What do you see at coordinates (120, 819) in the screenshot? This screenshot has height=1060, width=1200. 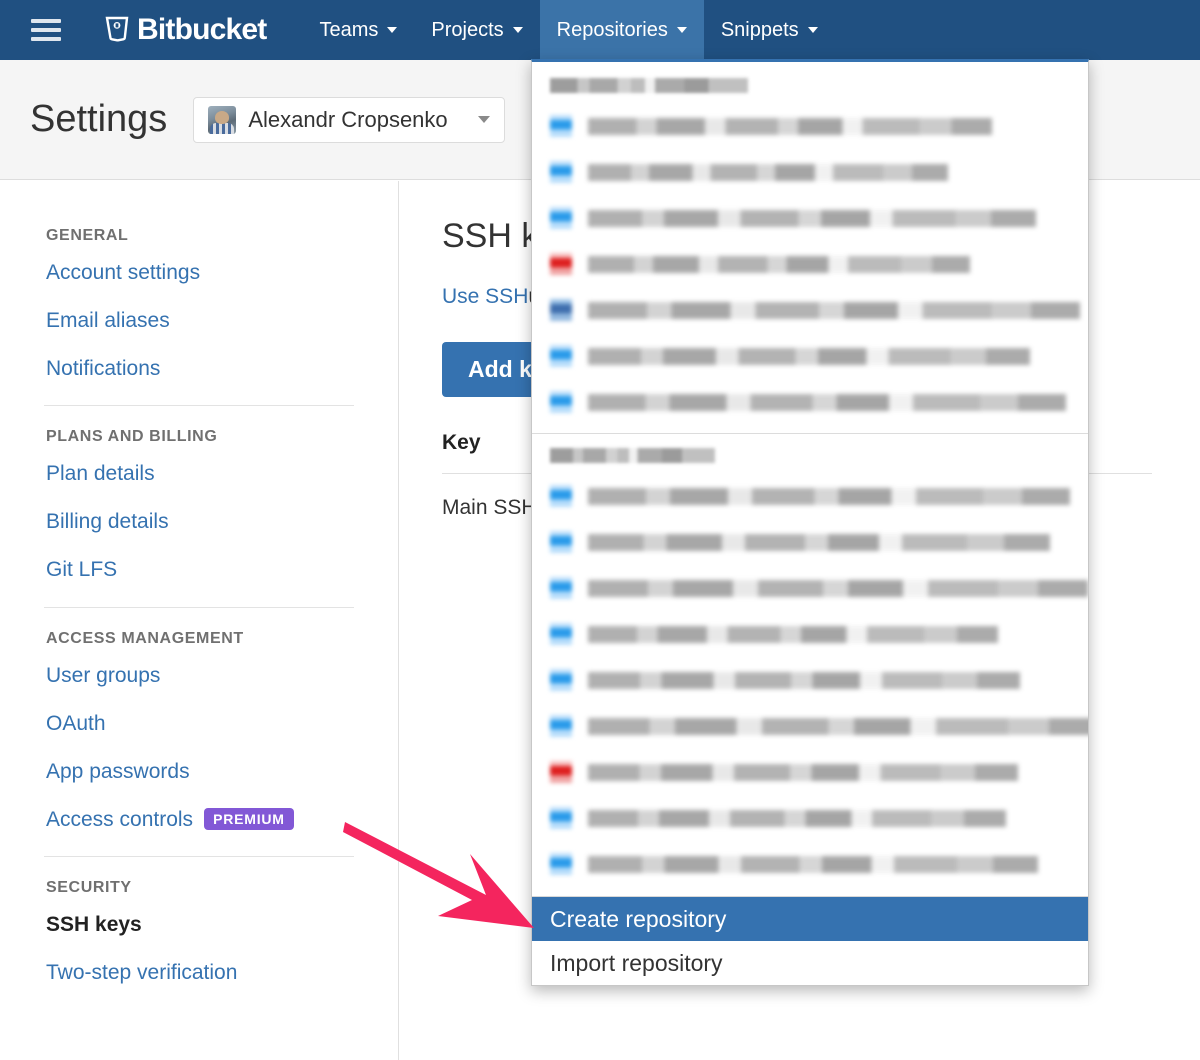 I see `sidebar-item-access-controls-label: Access controls` at bounding box center [120, 819].